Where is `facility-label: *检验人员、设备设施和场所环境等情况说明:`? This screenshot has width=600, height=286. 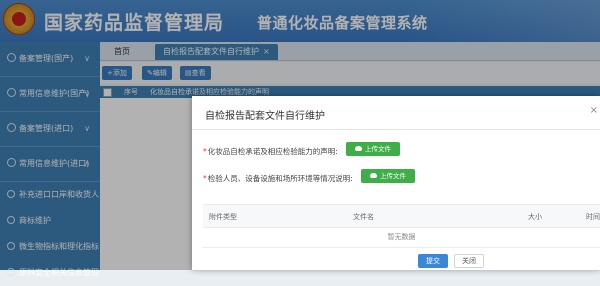
facility-label: *检验人员、设备设施和场所环境等情况说明: is located at coordinates (278, 178).